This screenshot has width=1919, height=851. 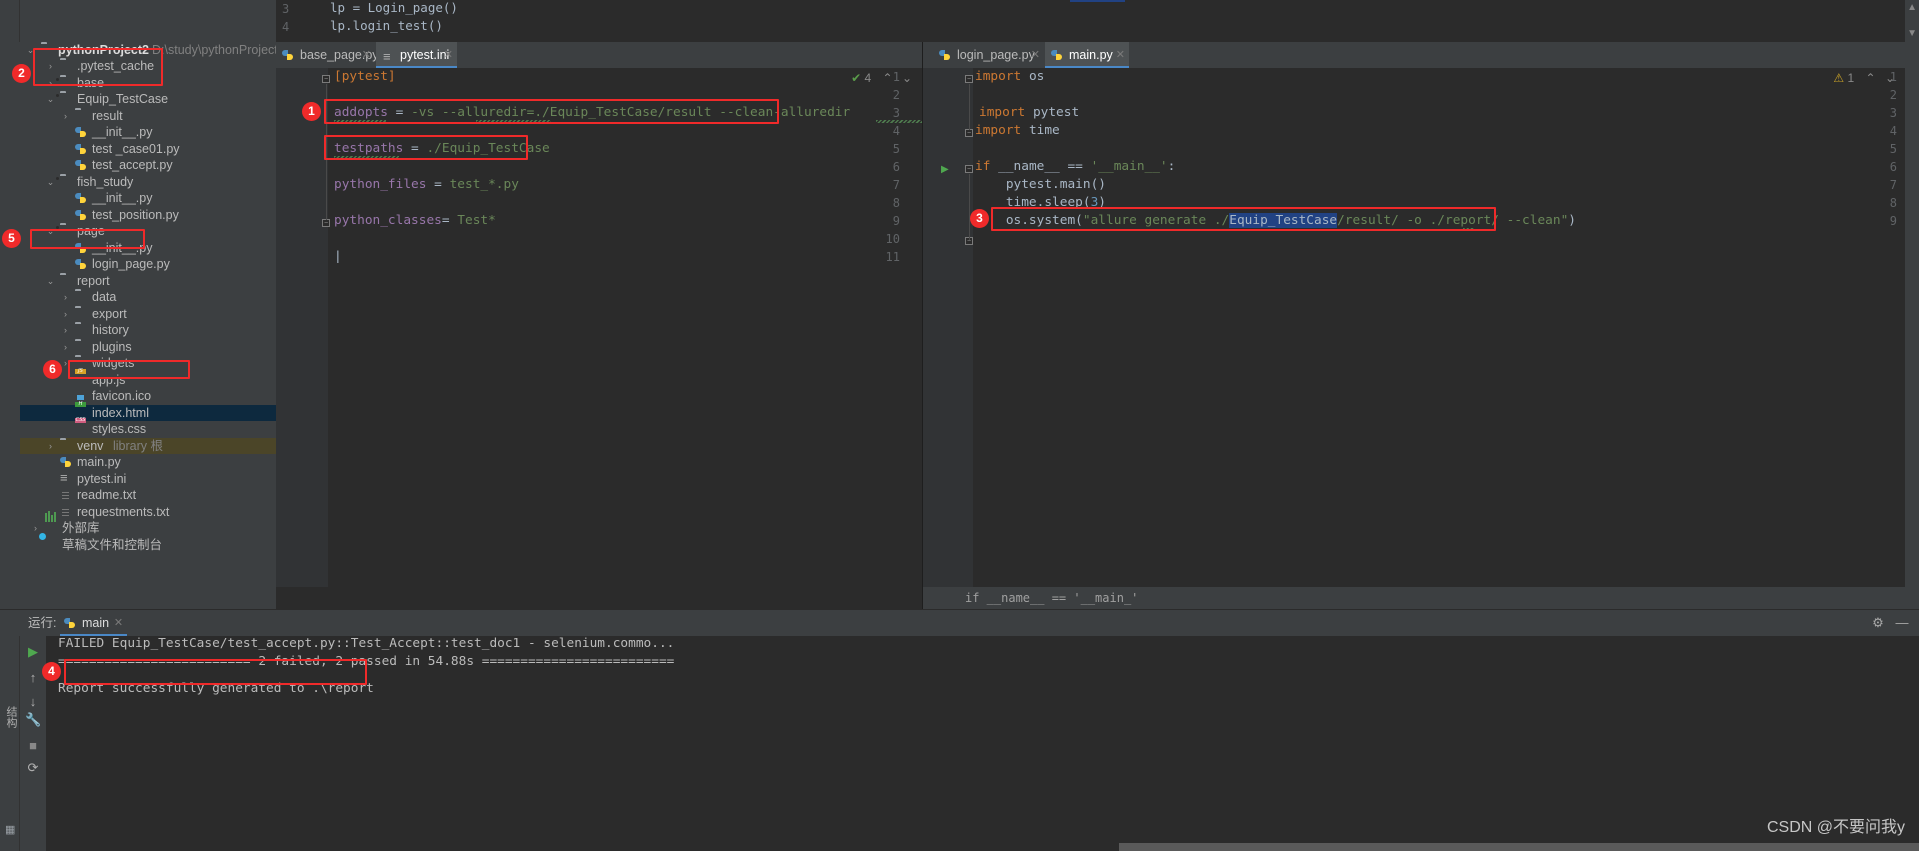 I want to click on spellcheck-squiggle-os-system, so click(x=1469, y=229).